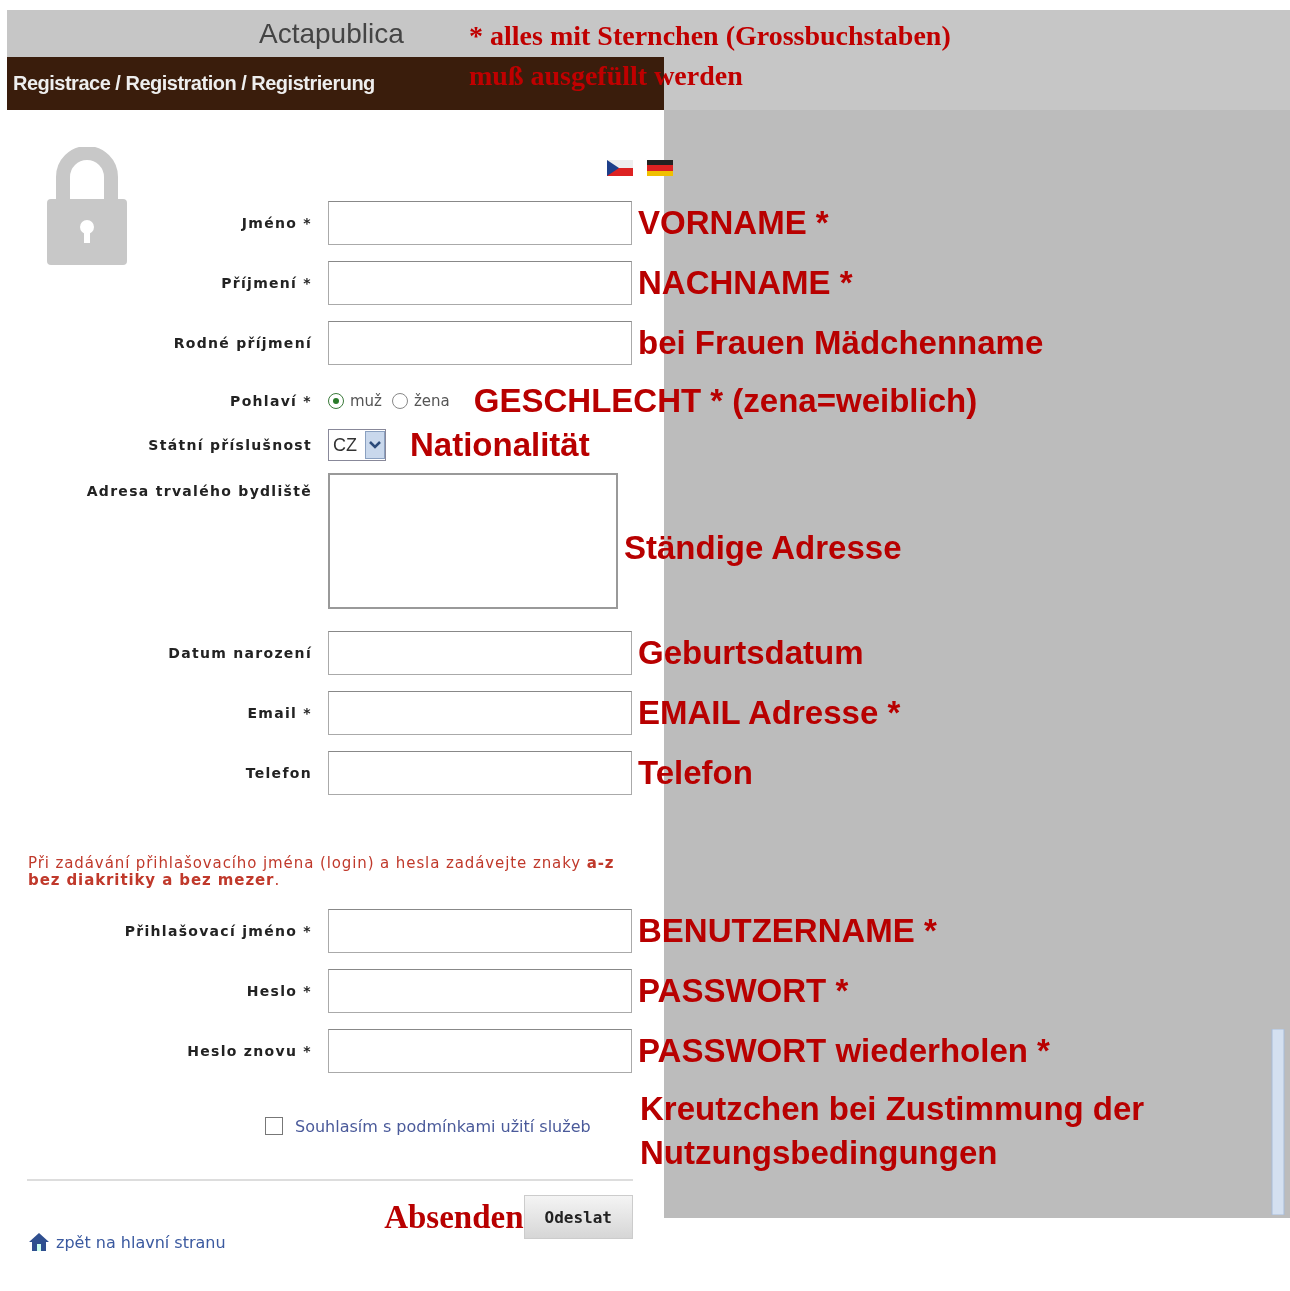 The height and width of the screenshot is (1291, 1290). What do you see at coordinates (1278, 1122) in the screenshot?
I see `scrollbar` at bounding box center [1278, 1122].